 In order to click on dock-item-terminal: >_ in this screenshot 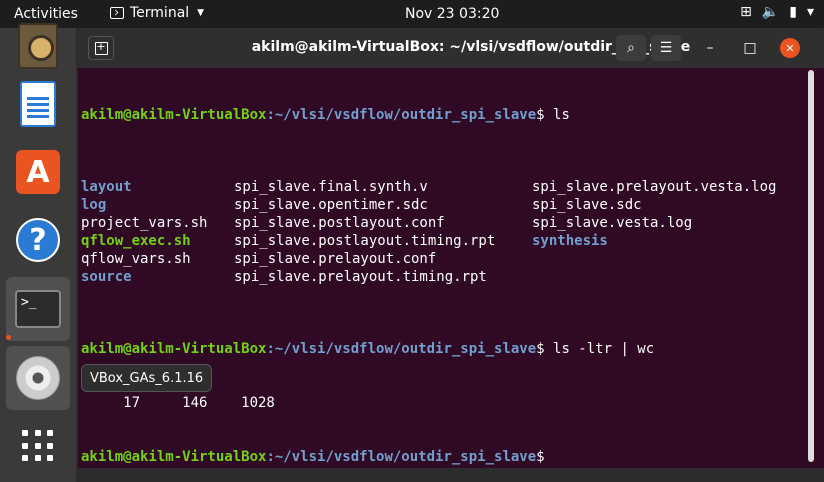, I will do `click(38, 309)`.